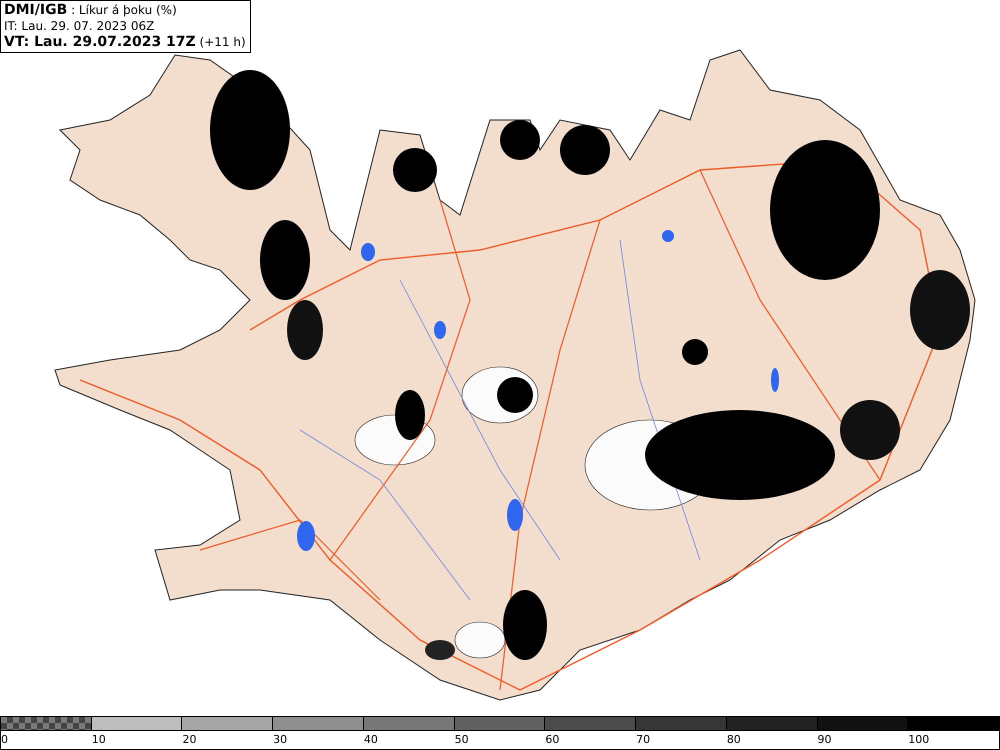 This screenshot has height=750, width=1000. Describe the element at coordinates (825, 740) in the screenshot. I see `legend-tick-label: 90` at that location.